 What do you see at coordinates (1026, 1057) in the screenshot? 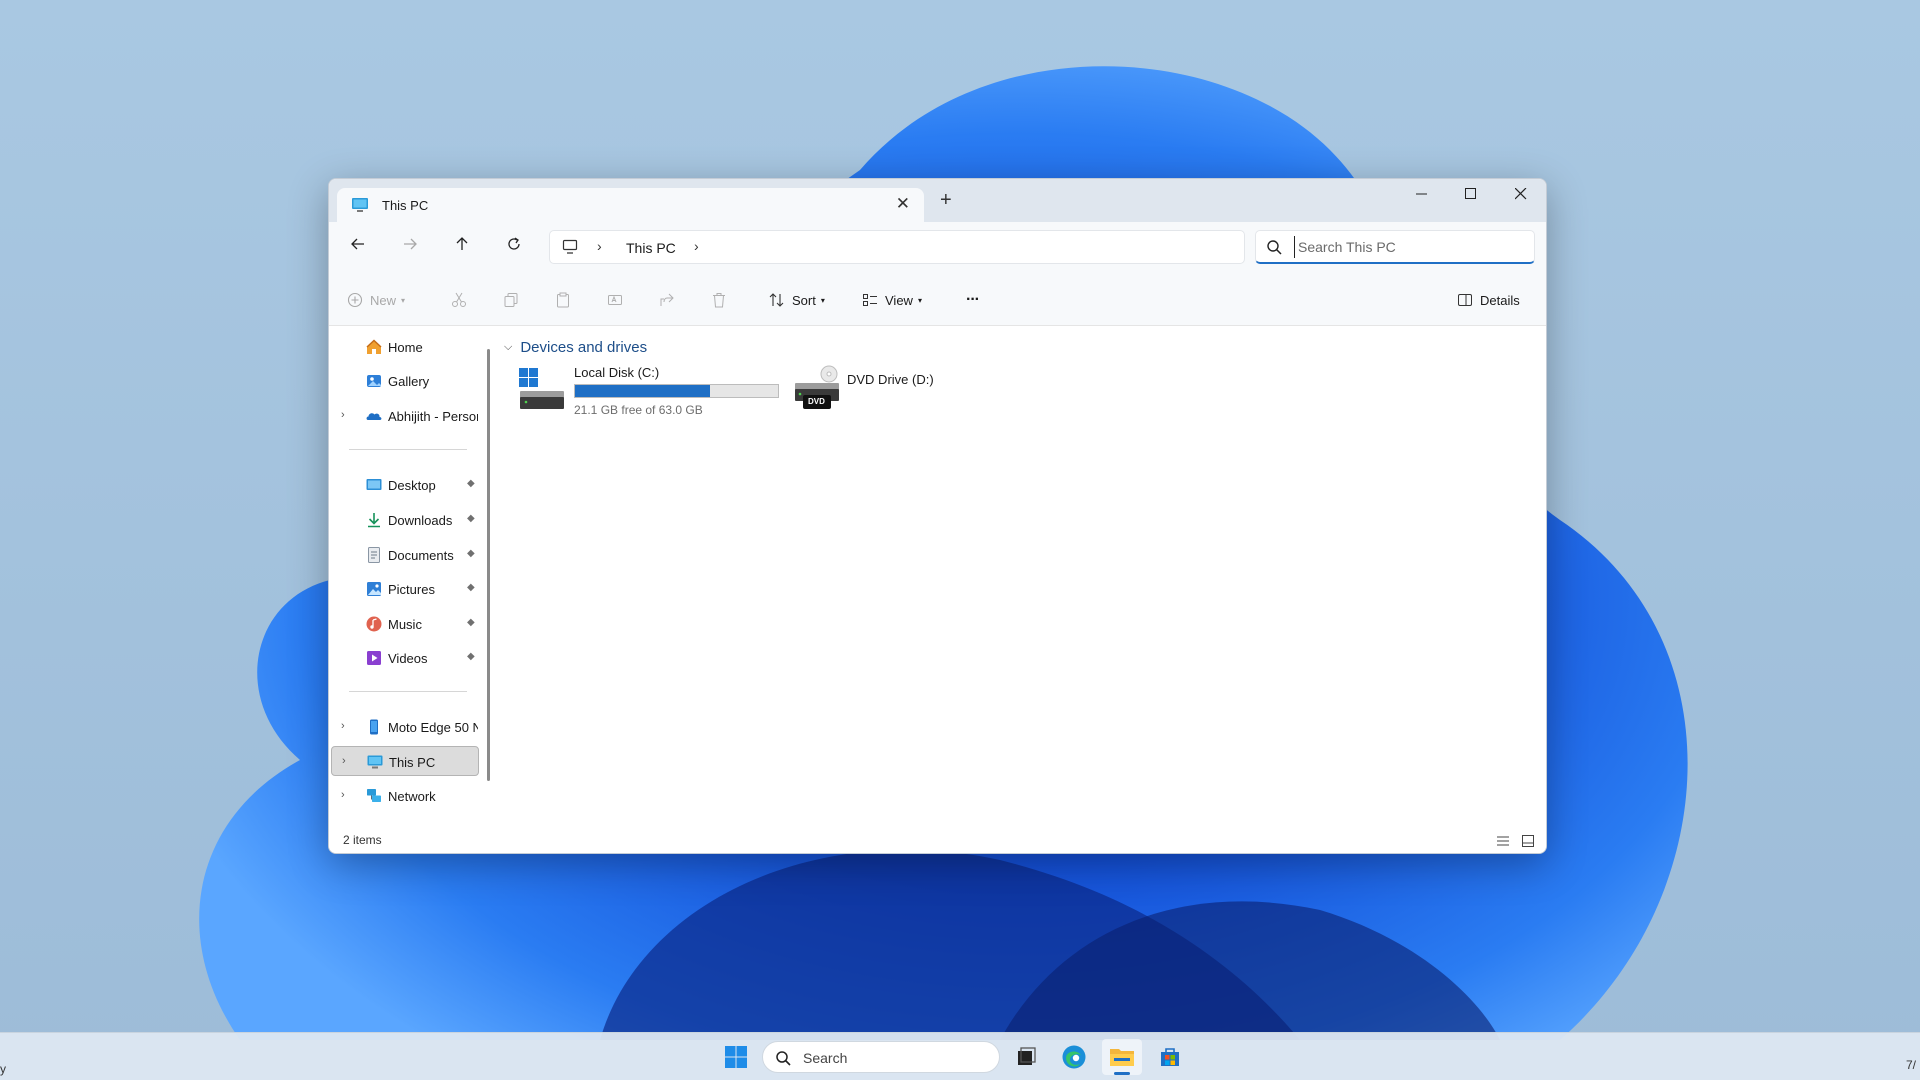
I see `task-view-button` at bounding box center [1026, 1057].